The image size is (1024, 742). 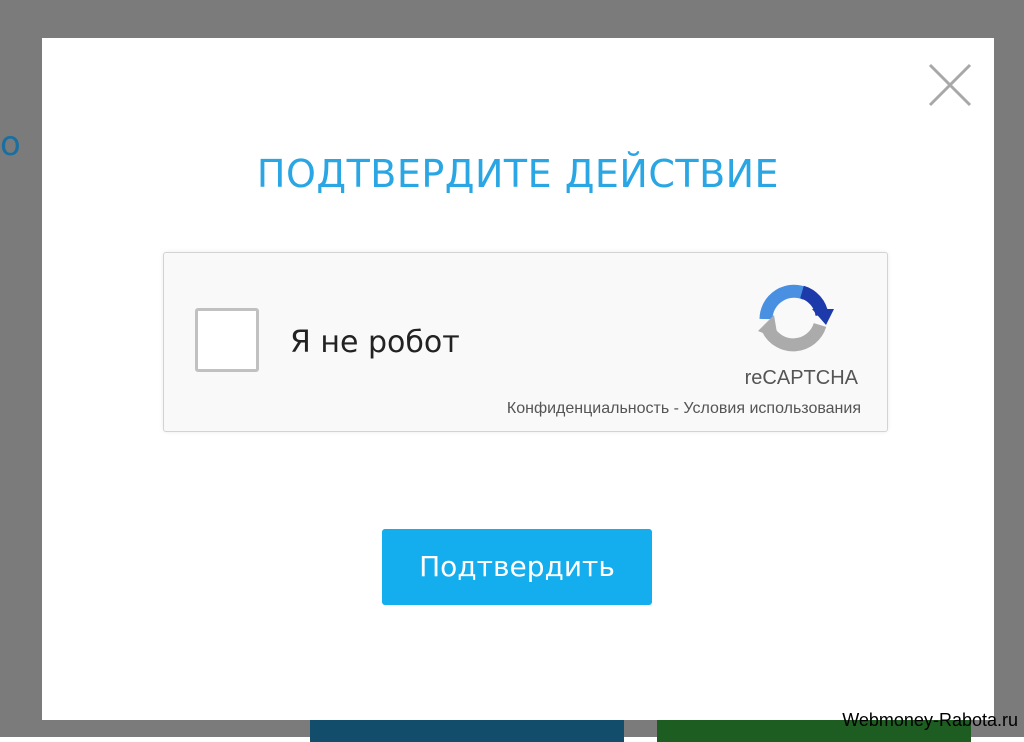 I want to click on not-robot-checkbox, so click(x=227, y=340).